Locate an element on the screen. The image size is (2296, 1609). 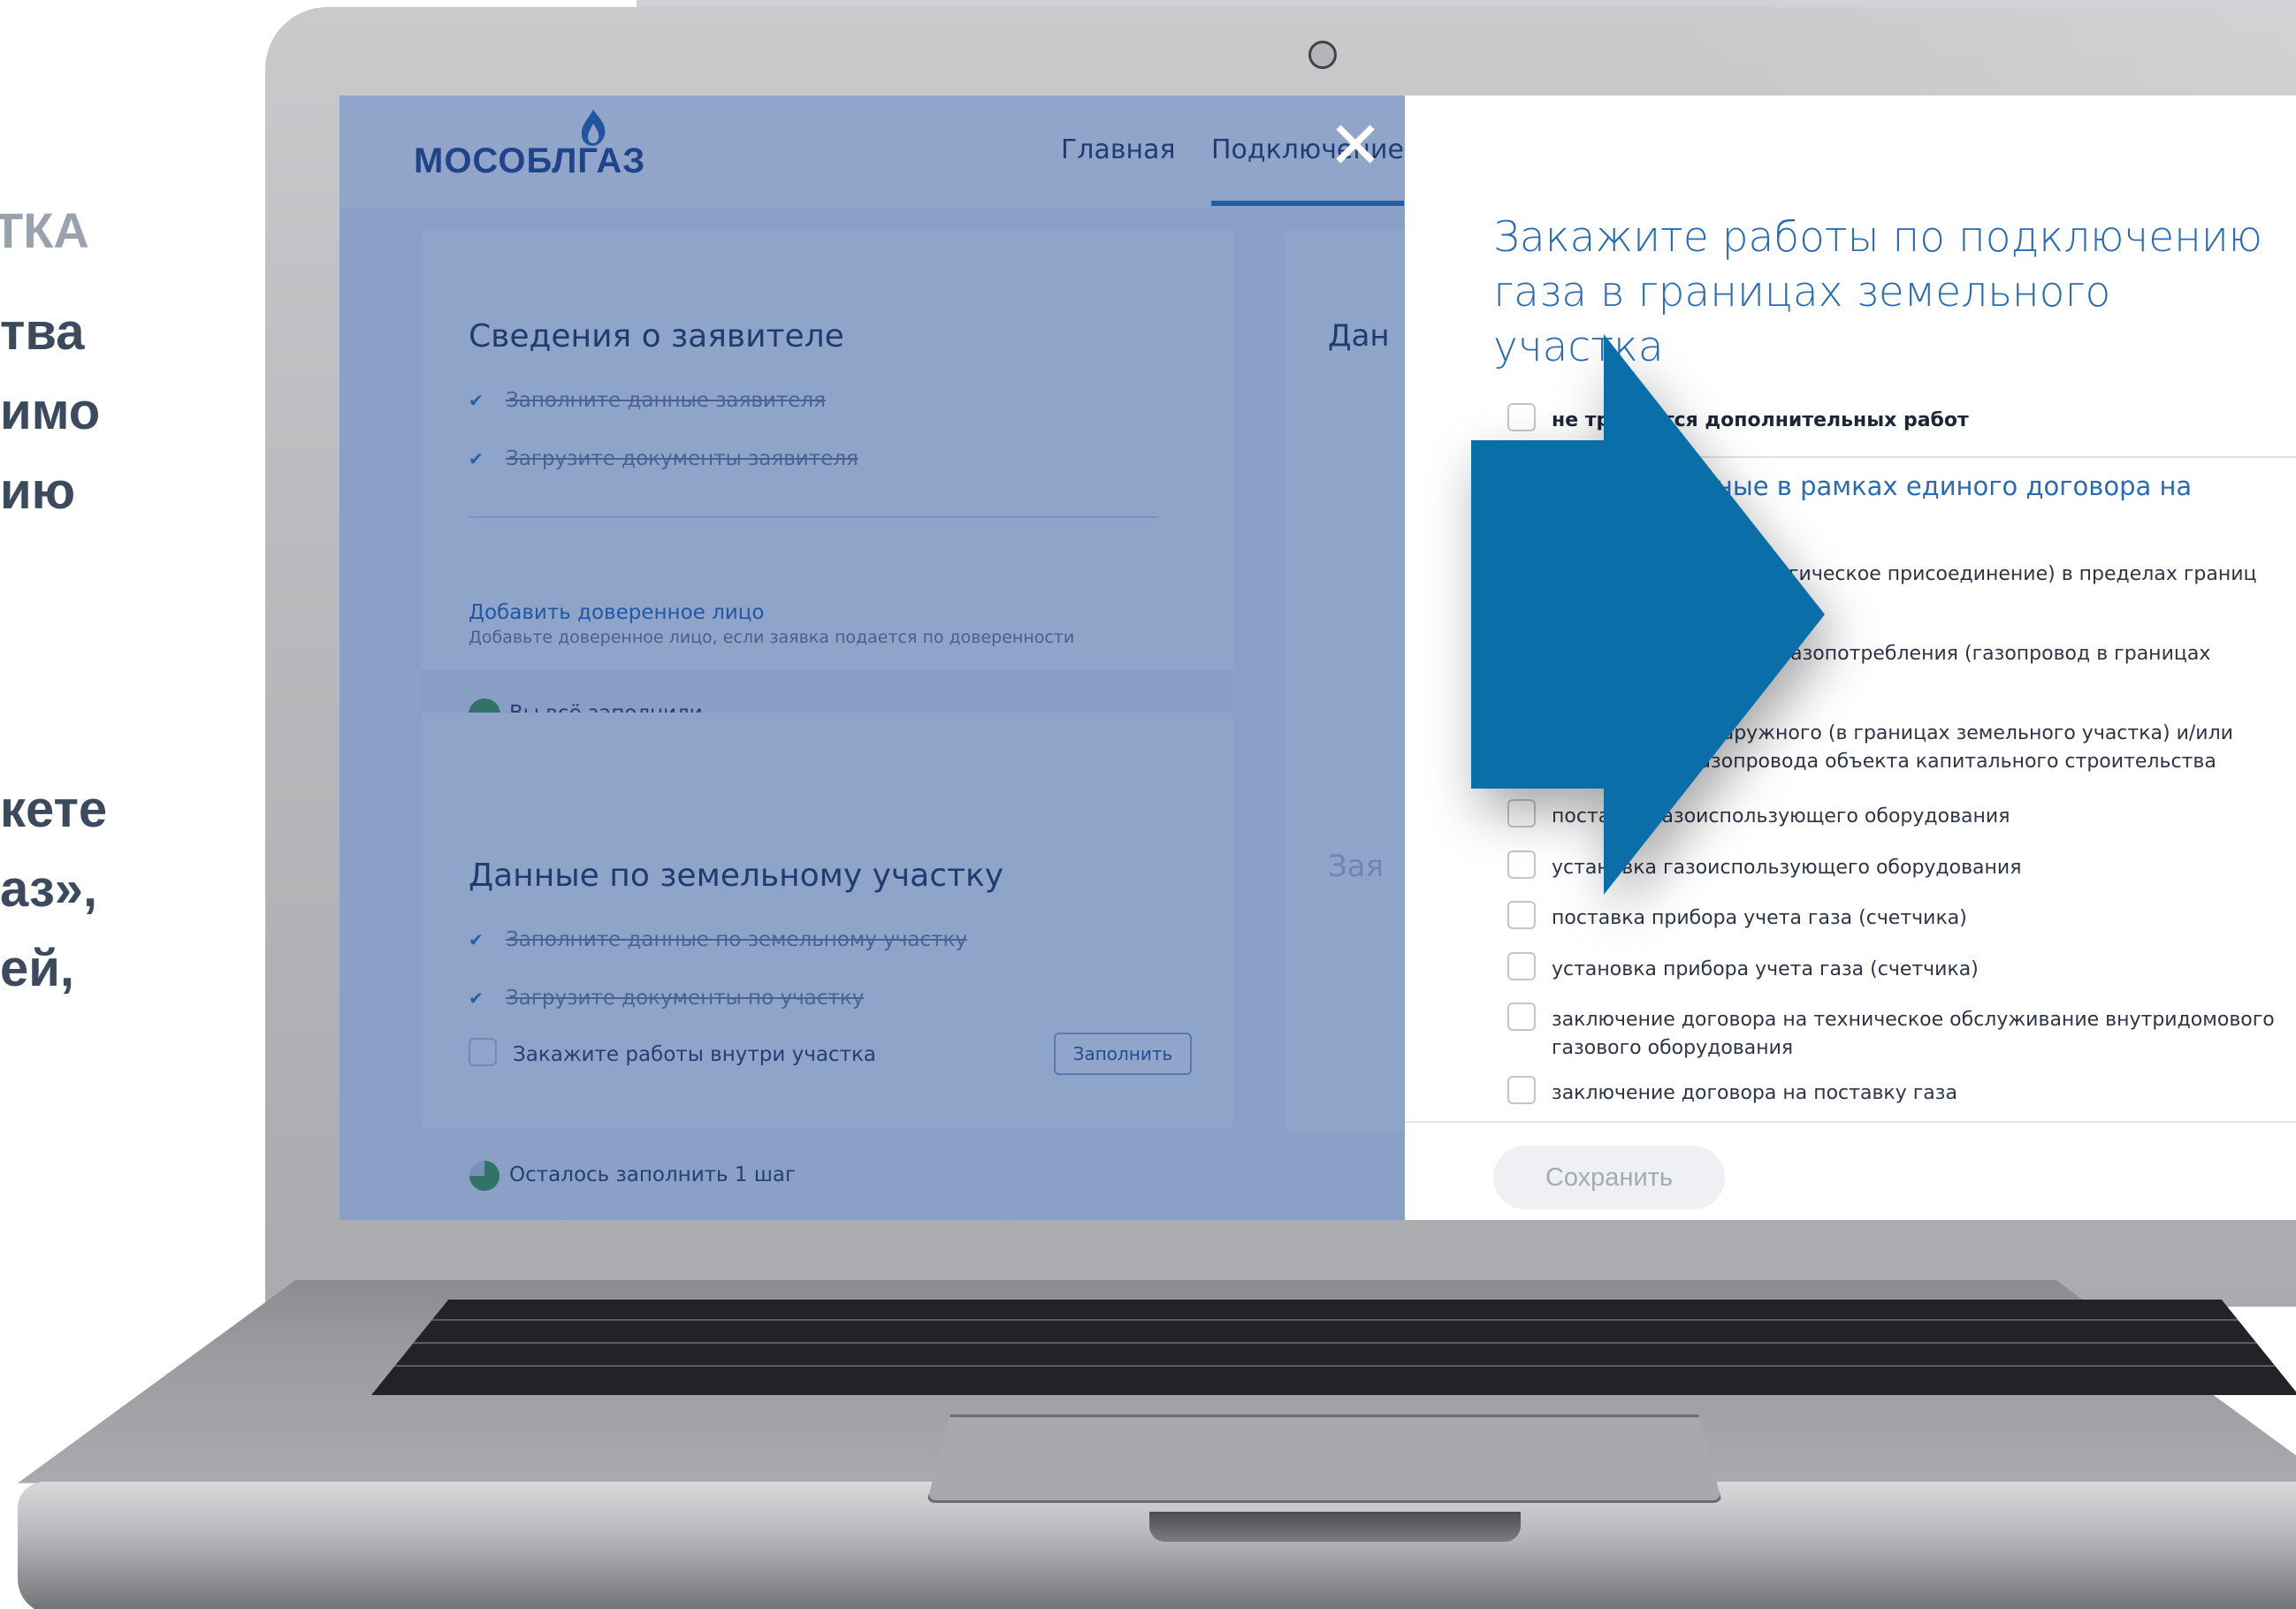
option-label: заключение договора на поставку газа is located at coordinates (1754, 1093).